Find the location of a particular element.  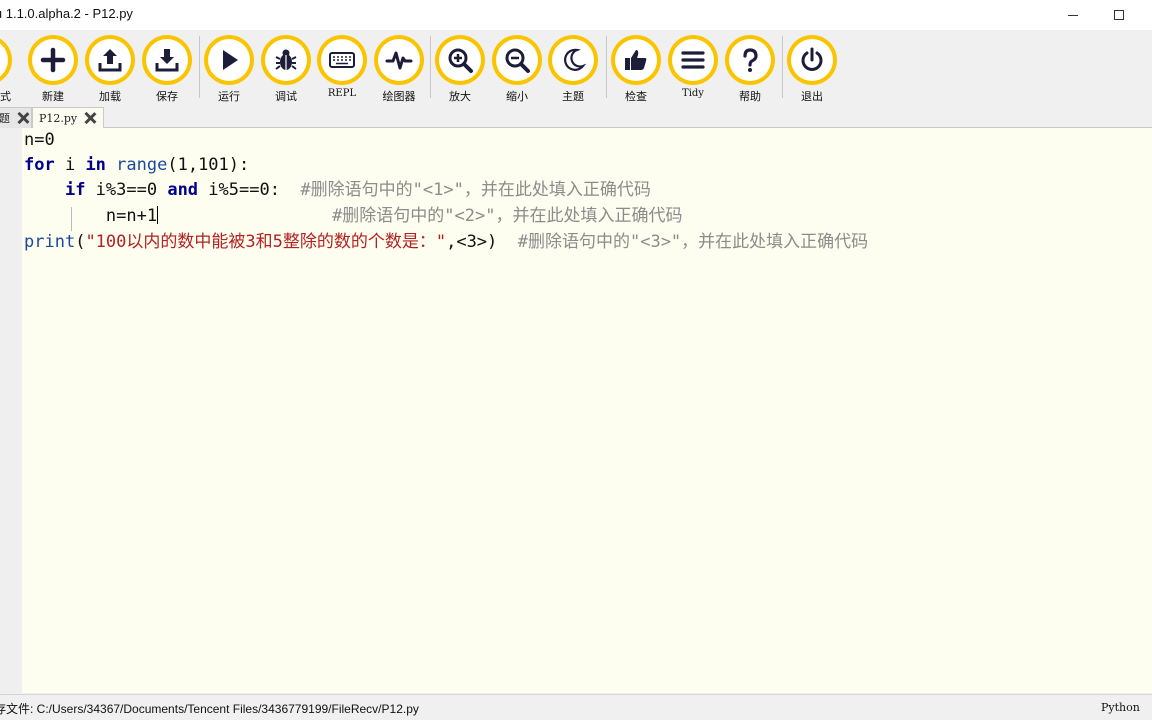

tab-bar: 题 P12.py is located at coordinates (576, 116).